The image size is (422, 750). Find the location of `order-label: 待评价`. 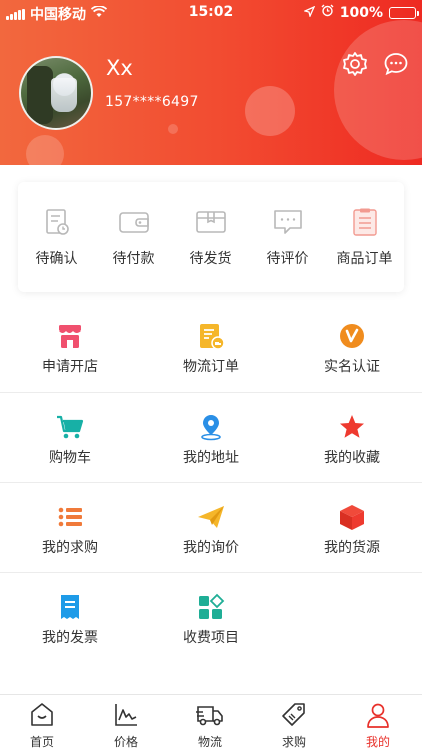

order-label: 待评价 is located at coordinates (287, 259).